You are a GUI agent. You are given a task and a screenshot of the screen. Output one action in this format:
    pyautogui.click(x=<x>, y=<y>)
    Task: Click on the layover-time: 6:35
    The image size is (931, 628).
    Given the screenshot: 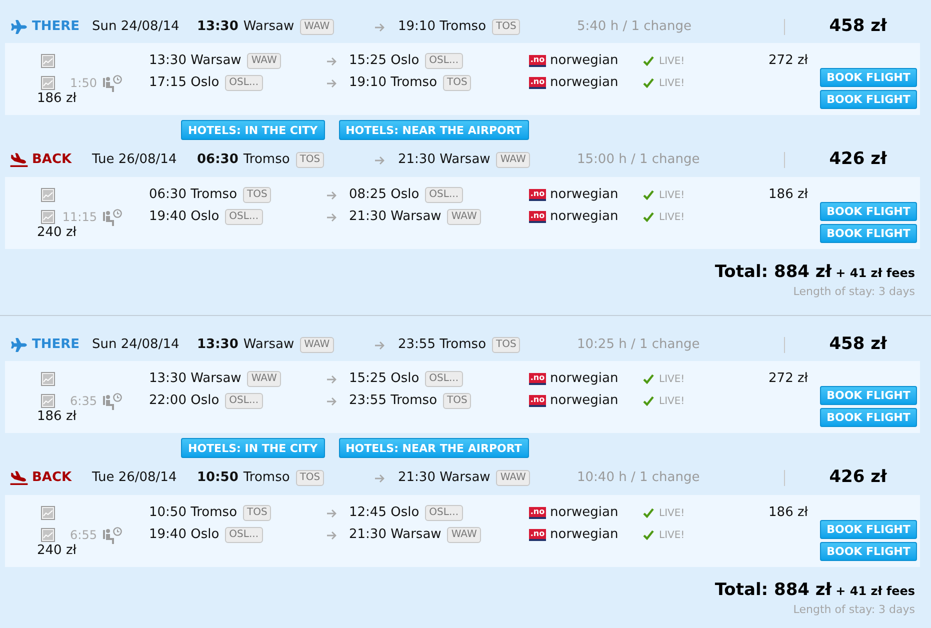 What is the action you would take?
    pyautogui.click(x=83, y=401)
    